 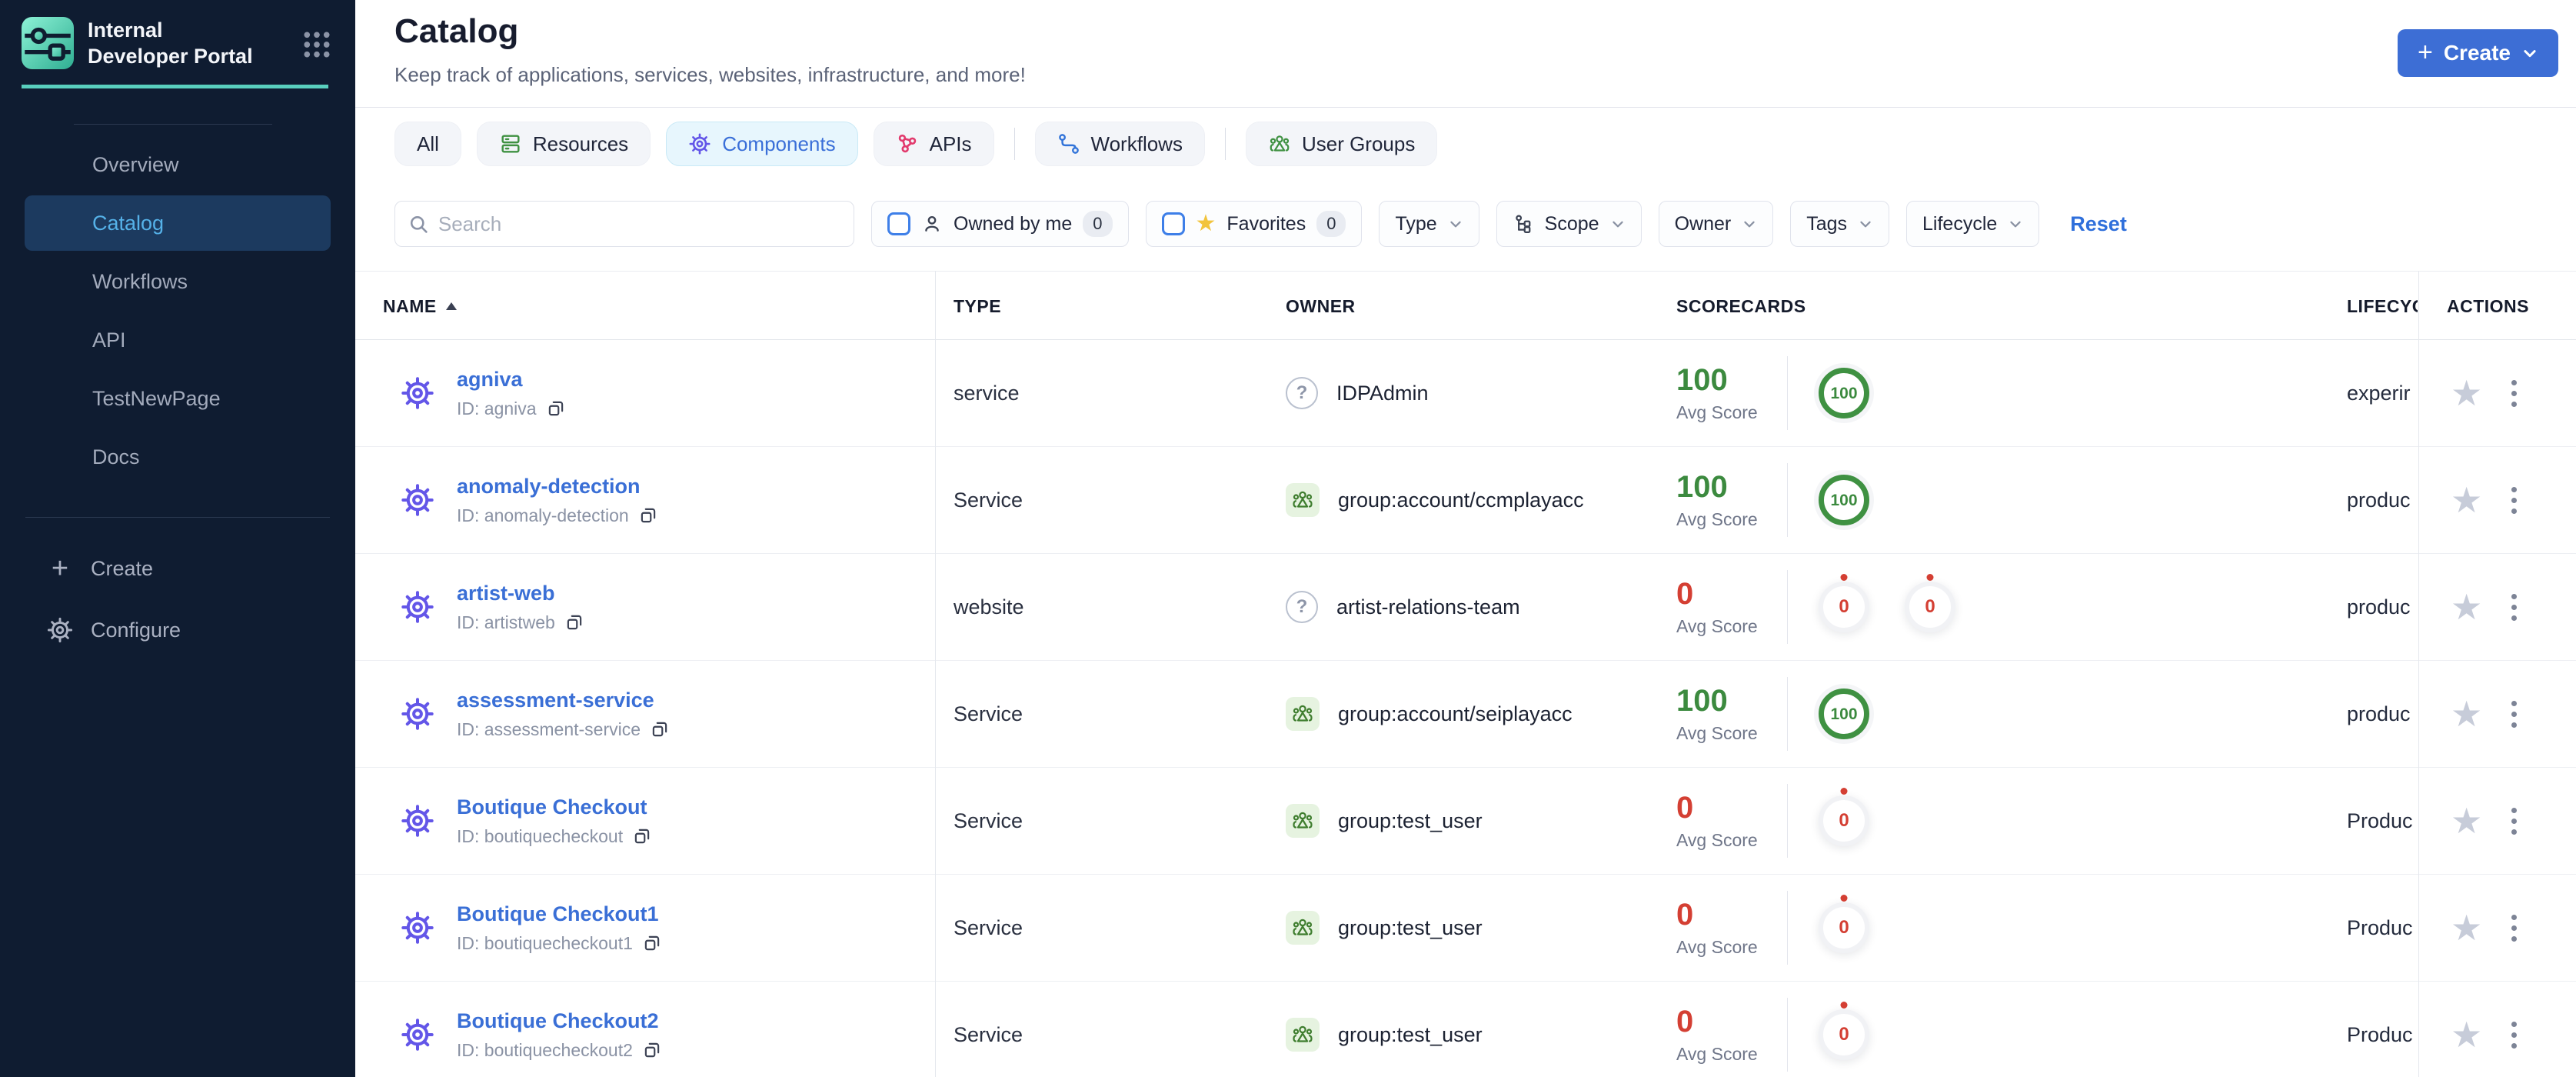 What do you see at coordinates (563, 700) in the screenshot?
I see `component-name-link: assessment-service` at bounding box center [563, 700].